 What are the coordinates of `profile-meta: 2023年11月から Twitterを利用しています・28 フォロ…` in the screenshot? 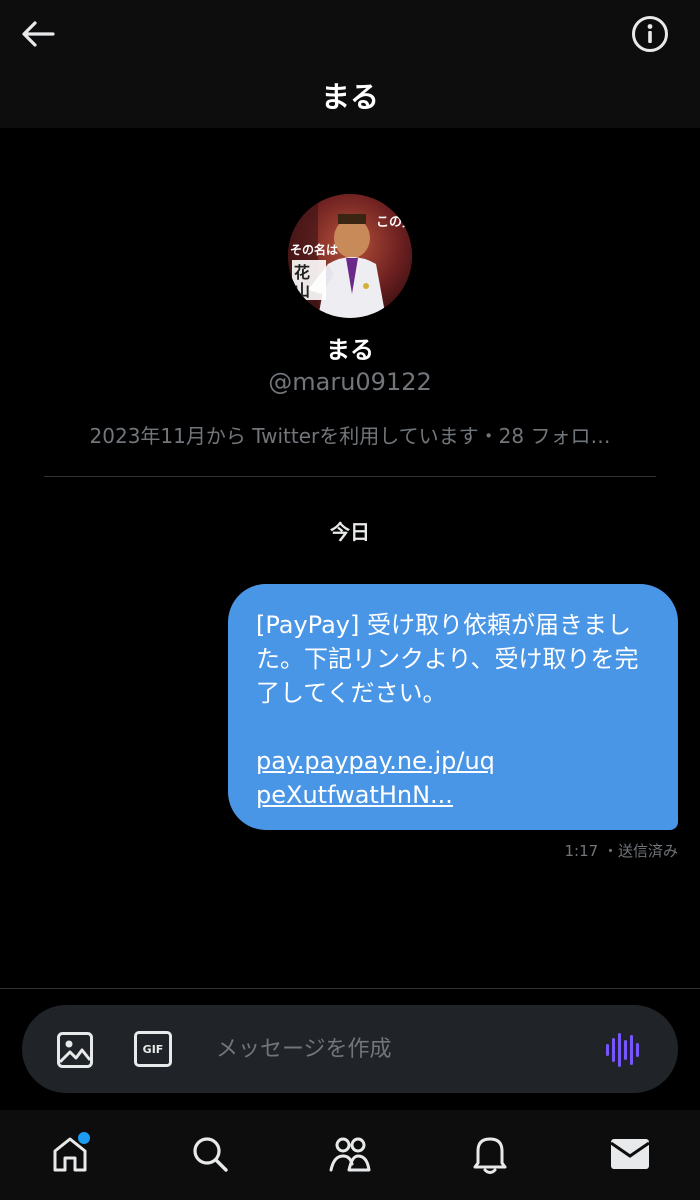 It's located at (350, 436).